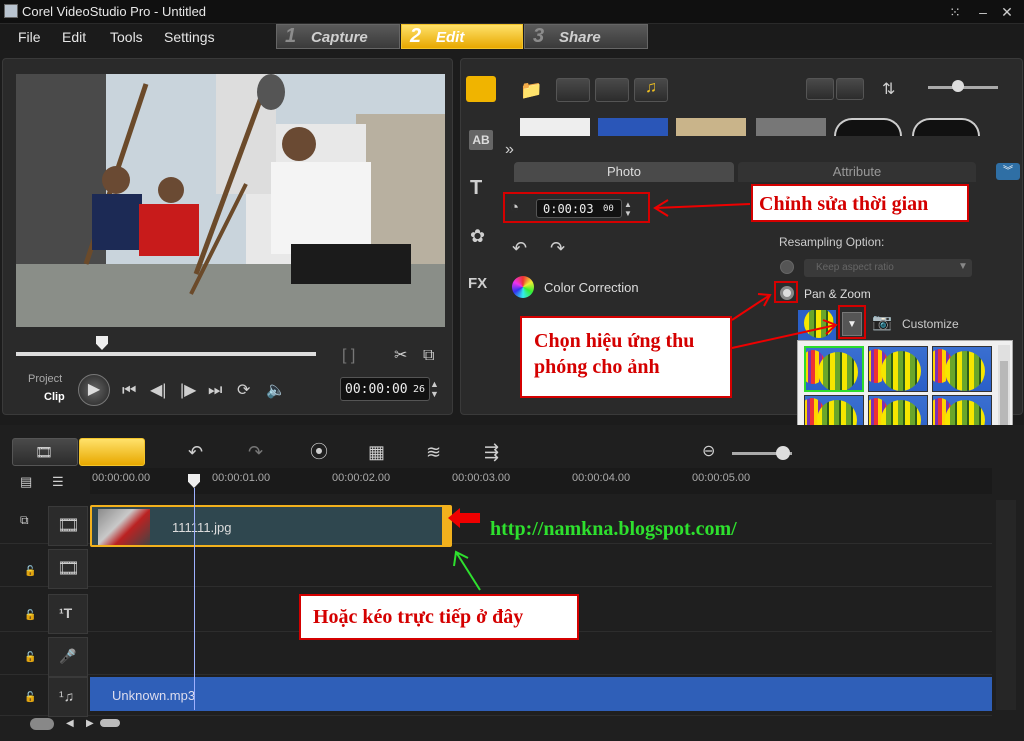 This screenshot has width=1024, height=741. Describe the element at coordinates (844, 204) in the screenshot. I see `duration-annotation-text: Chỉnh sửa thời gian` at that location.